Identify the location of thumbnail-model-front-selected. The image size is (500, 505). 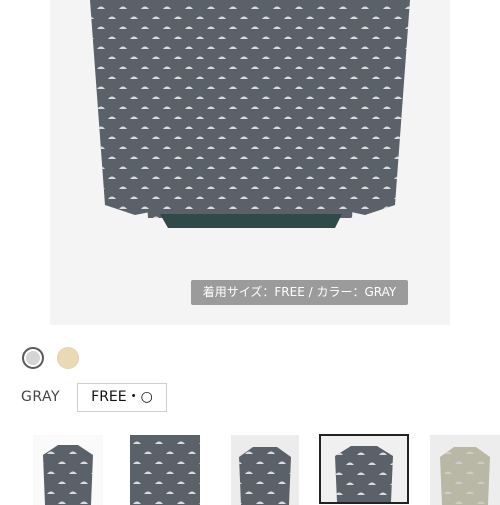
(364, 469).